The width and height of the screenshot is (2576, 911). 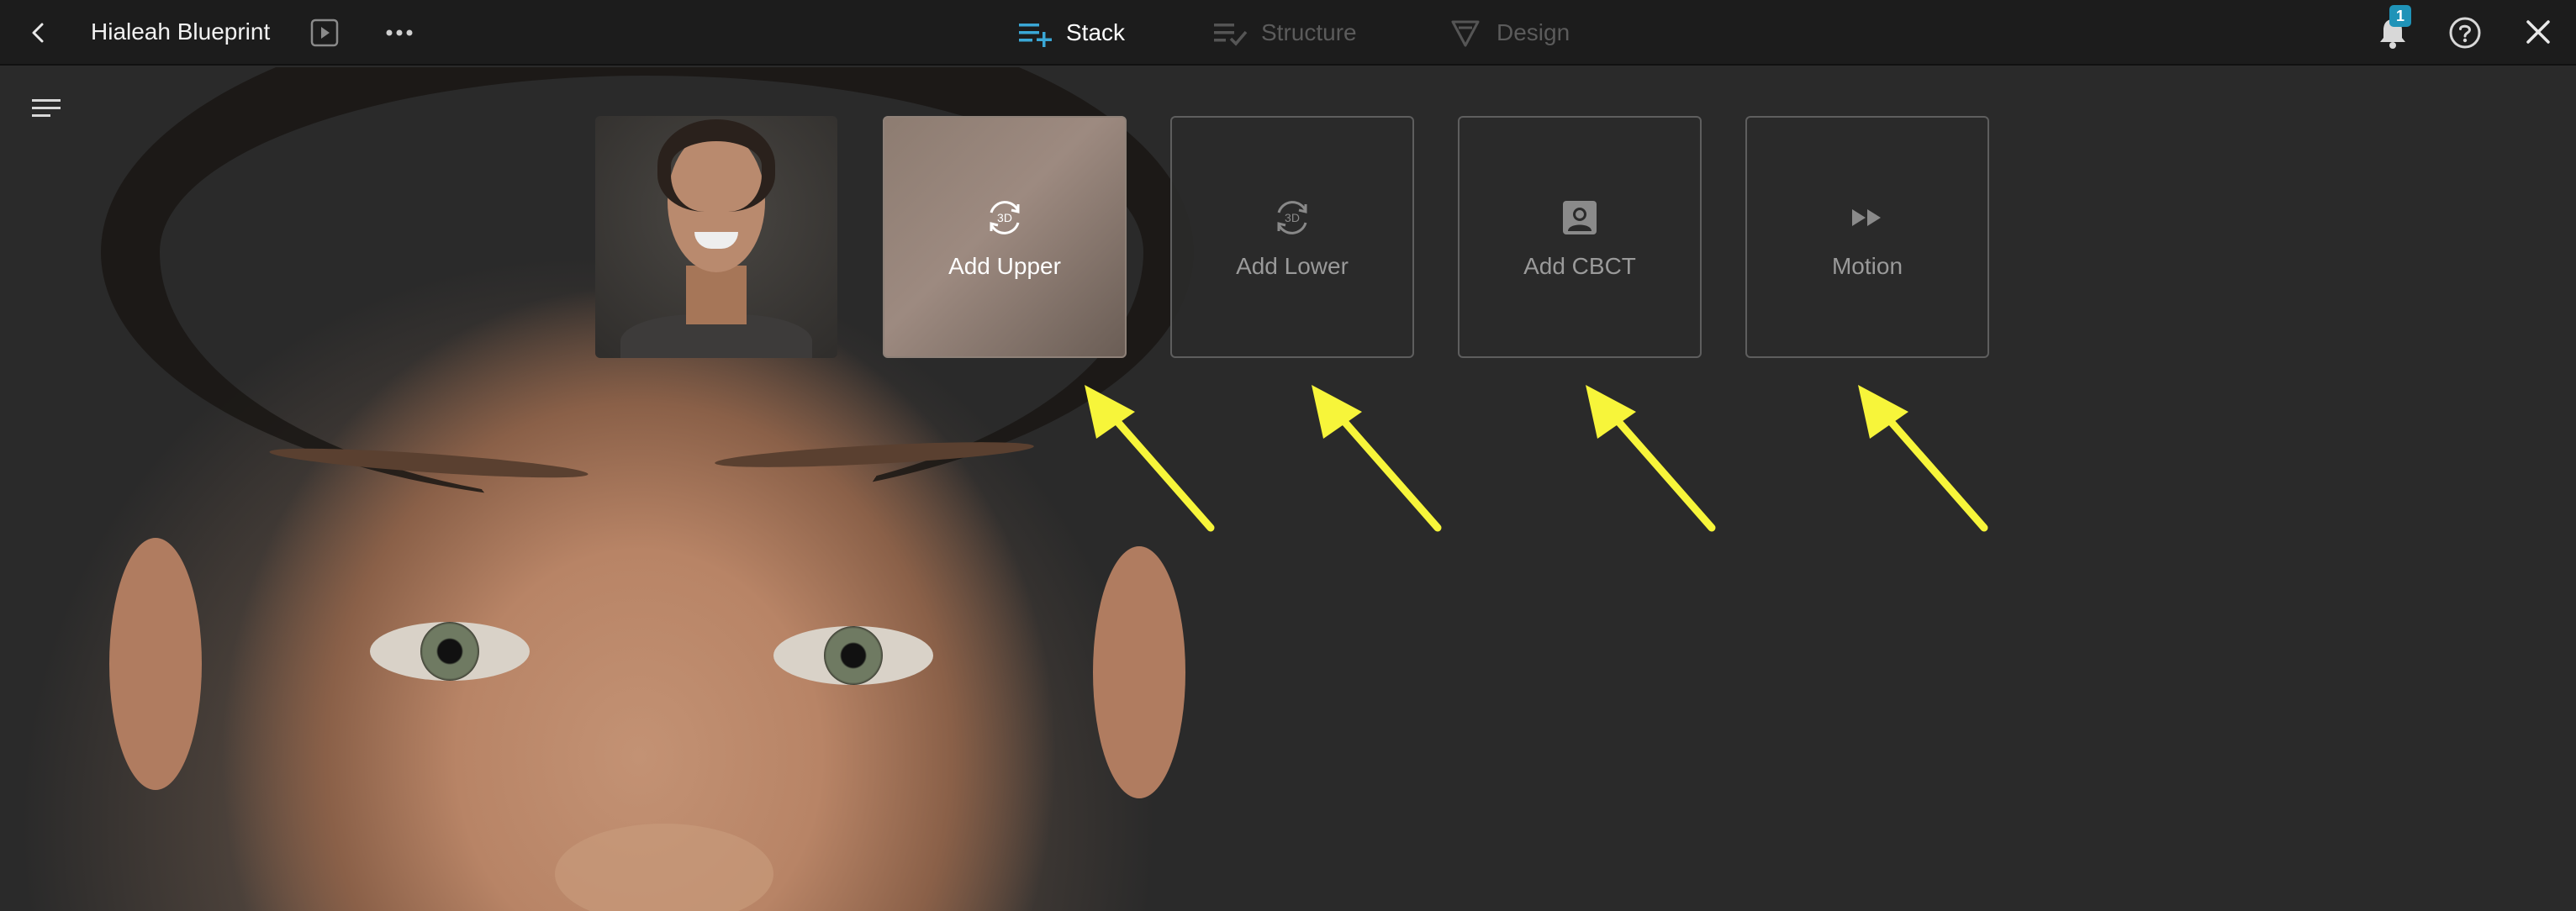 What do you see at coordinates (1231, 35) in the screenshot?
I see `structure-icon` at bounding box center [1231, 35].